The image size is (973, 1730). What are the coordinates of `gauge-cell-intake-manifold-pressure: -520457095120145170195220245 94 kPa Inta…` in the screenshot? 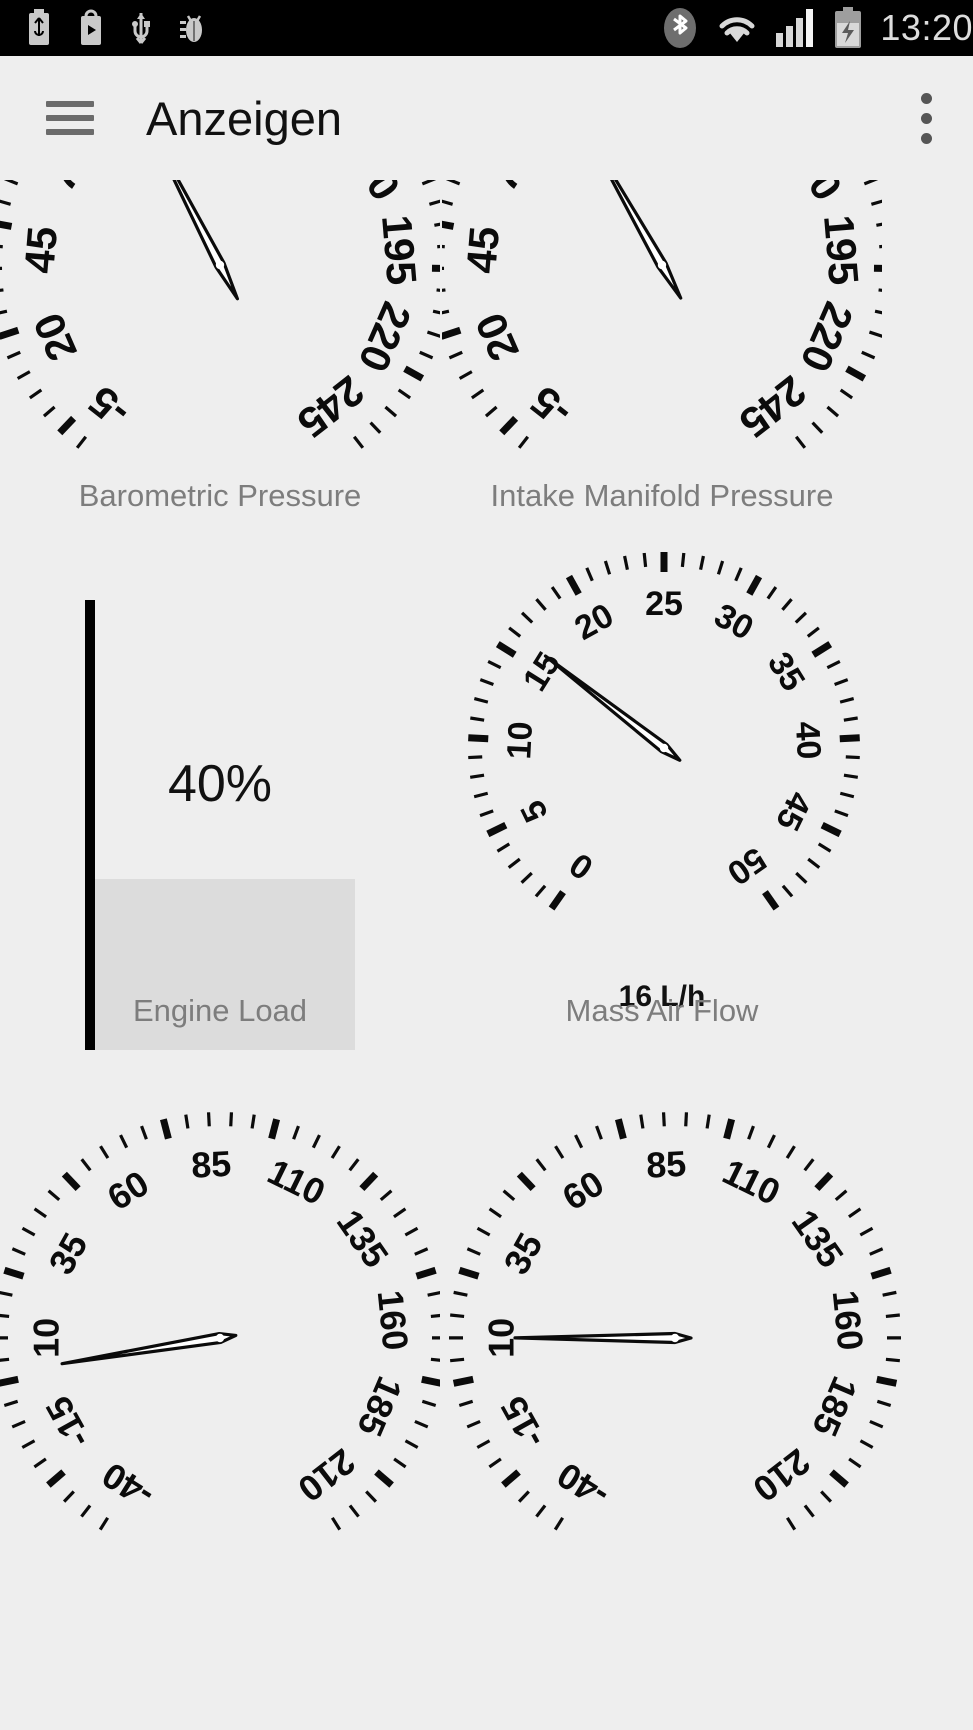 It's located at (706, 357).